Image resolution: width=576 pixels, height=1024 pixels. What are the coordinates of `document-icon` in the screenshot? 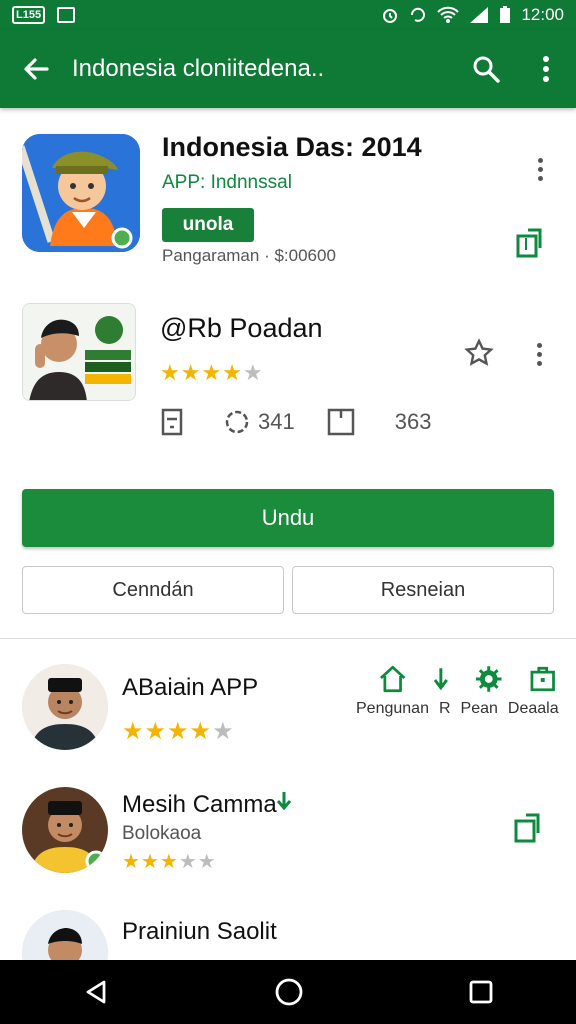 It's located at (172, 422).